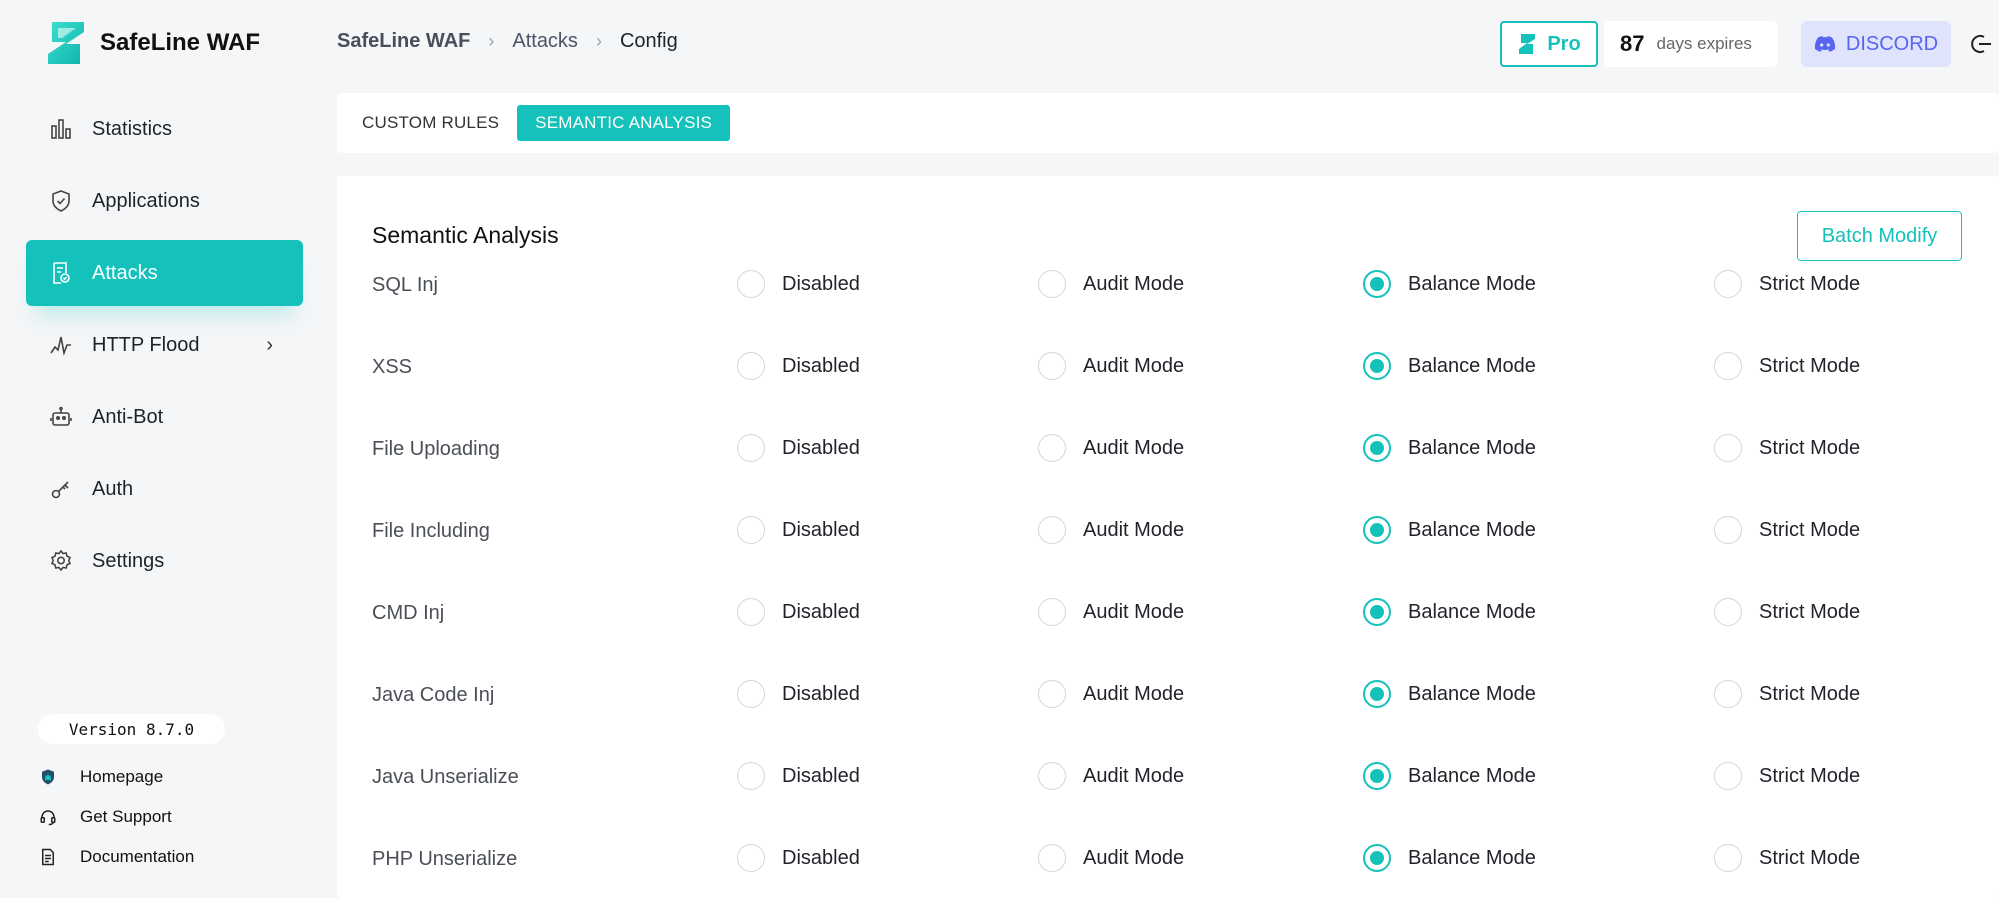 This screenshot has width=1999, height=898. I want to click on sidebar-item-applications: Applications, so click(164, 201).